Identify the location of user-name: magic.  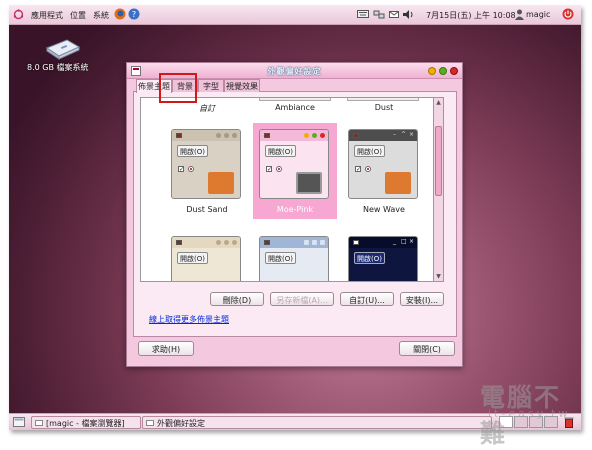
(538, 14).